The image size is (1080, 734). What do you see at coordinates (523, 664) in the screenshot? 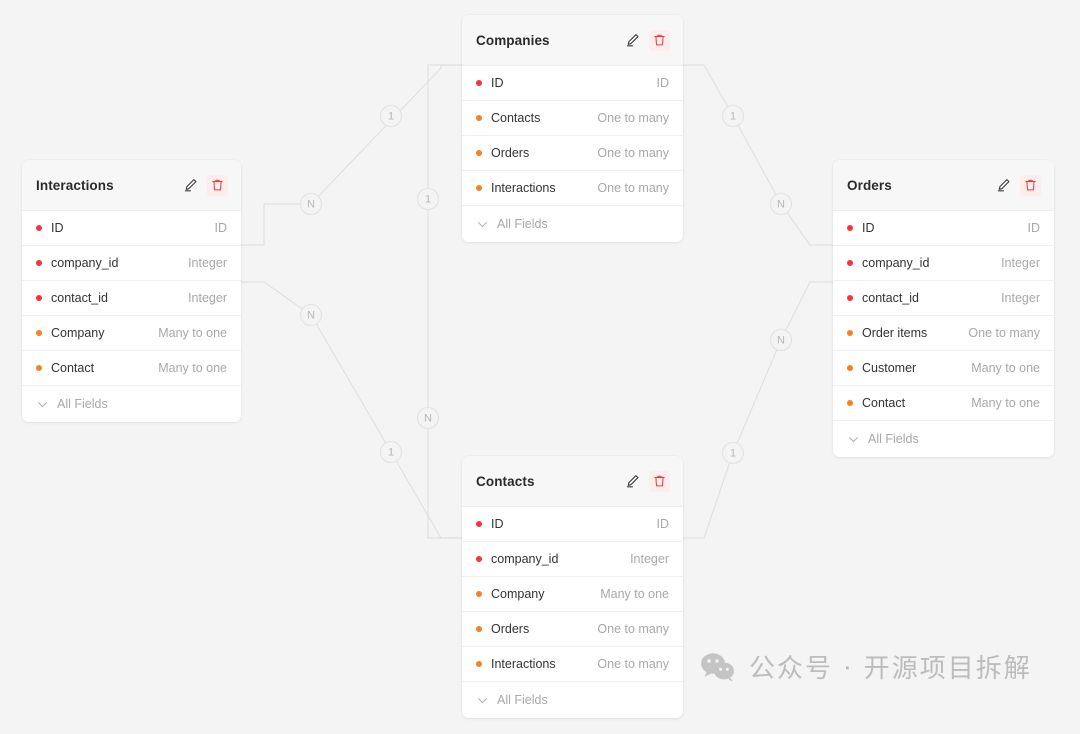
I see `field-name: Interactions` at bounding box center [523, 664].